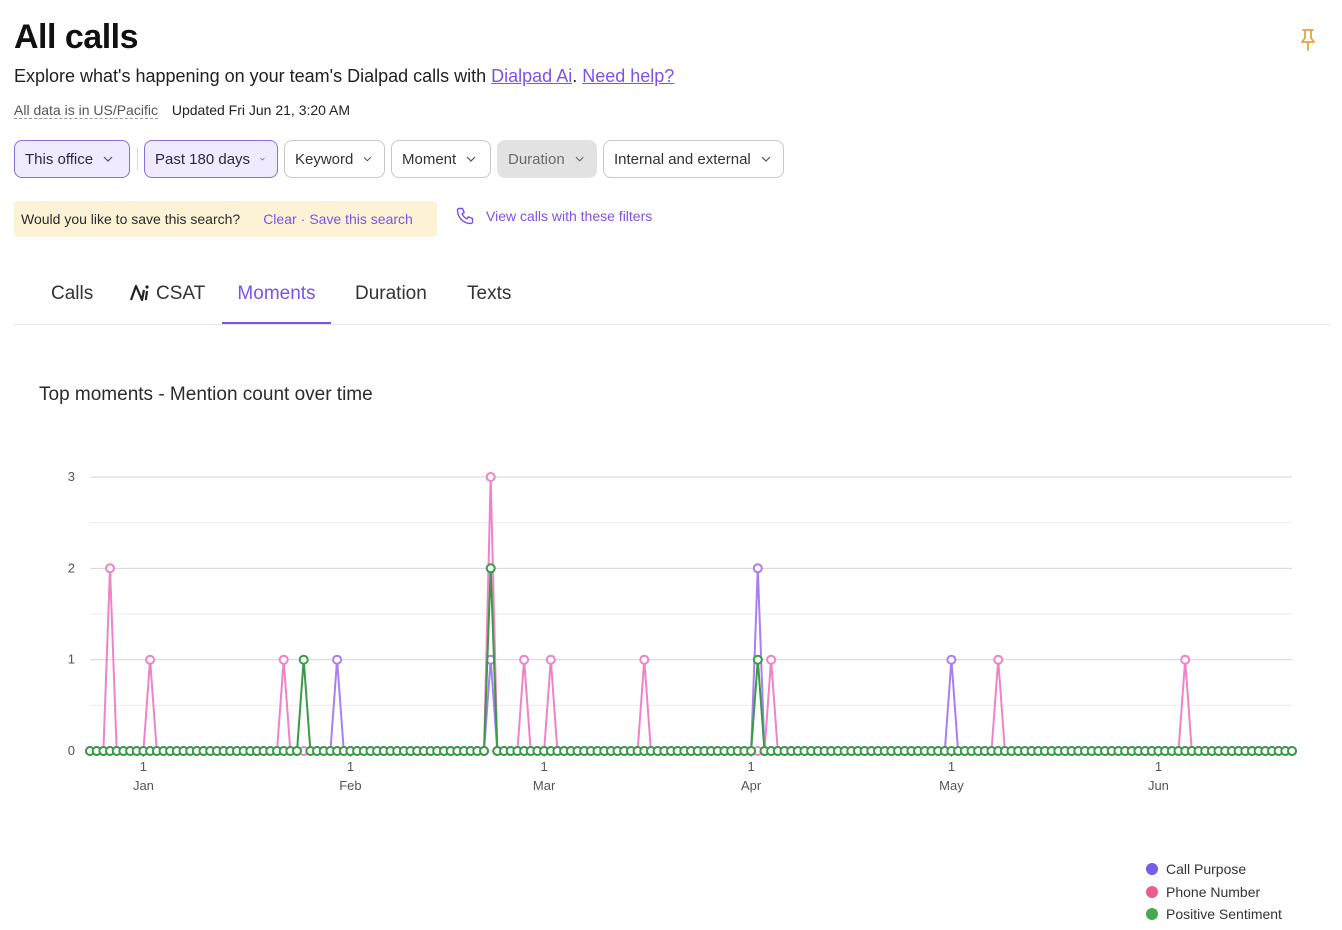  What do you see at coordinates (324, 159) in the screenshot?
I see `filter-keyword-label: Keyword` at bounding box center [324, 159].